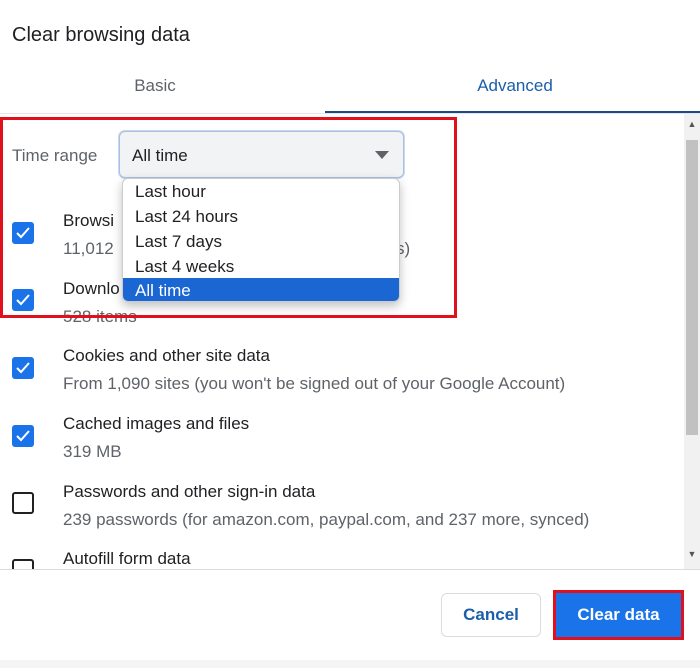 Image resolution: width=700 pixels, height=668 pixels. What do you see at coordinates (127, 558) in the screenshot?
I see `item-title: Autofill form data` at bounding box center [127, 558].